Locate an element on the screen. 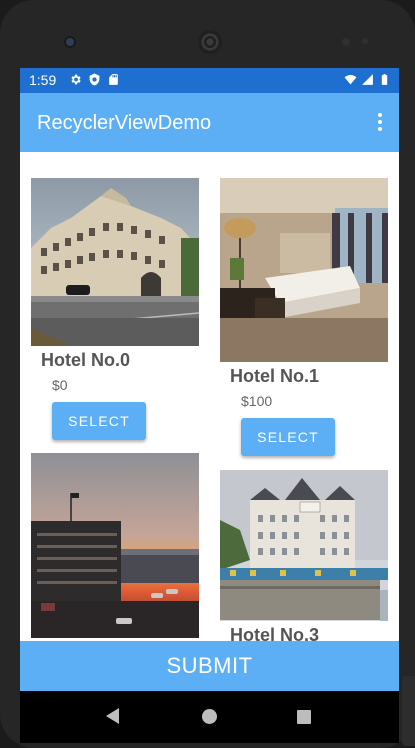 The image size is (415, 748). gear-icon is located at coordinates (76, 79).